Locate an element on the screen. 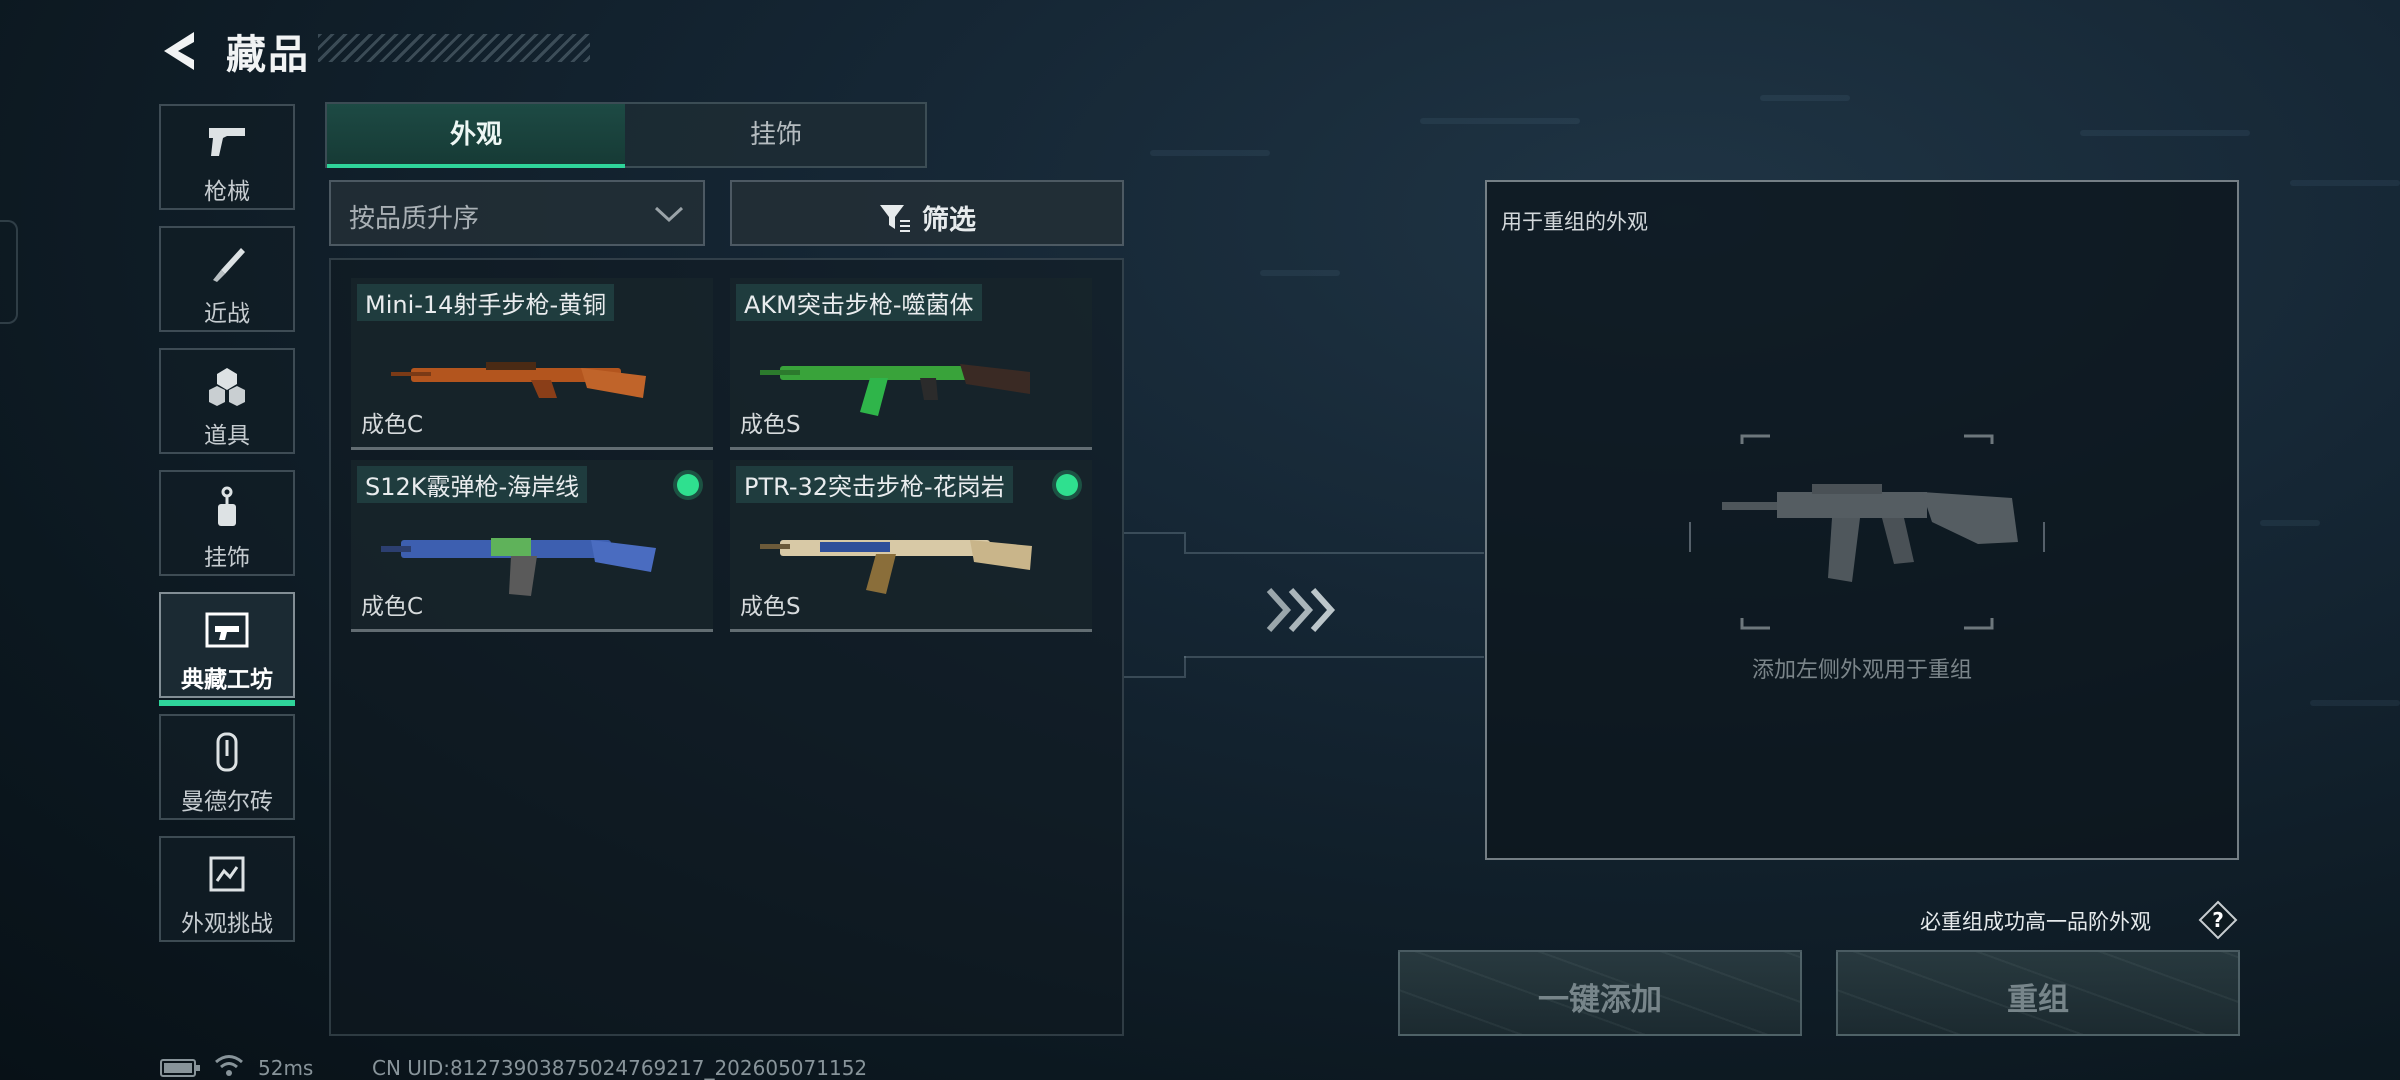 The image size is (2400, 1080). workshop-icon is located at coordinates (227, 630).